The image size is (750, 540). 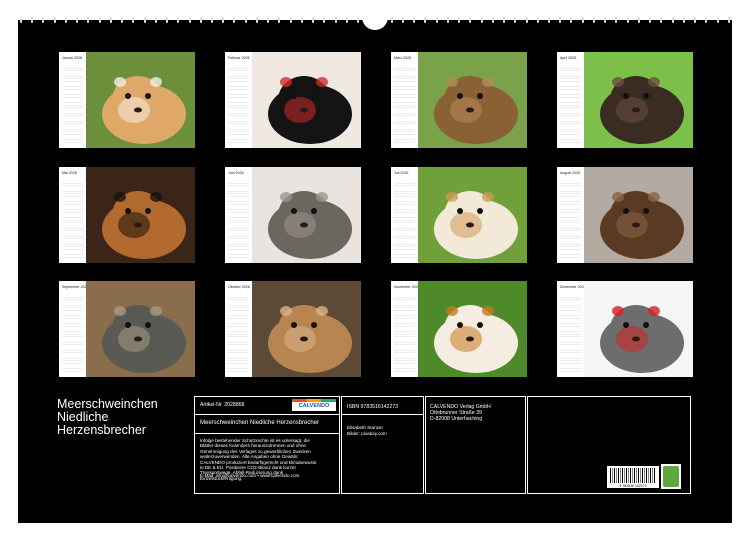 I want to click on publisher-city: D-82008 Unterhaching, so click(x=456, y=419).